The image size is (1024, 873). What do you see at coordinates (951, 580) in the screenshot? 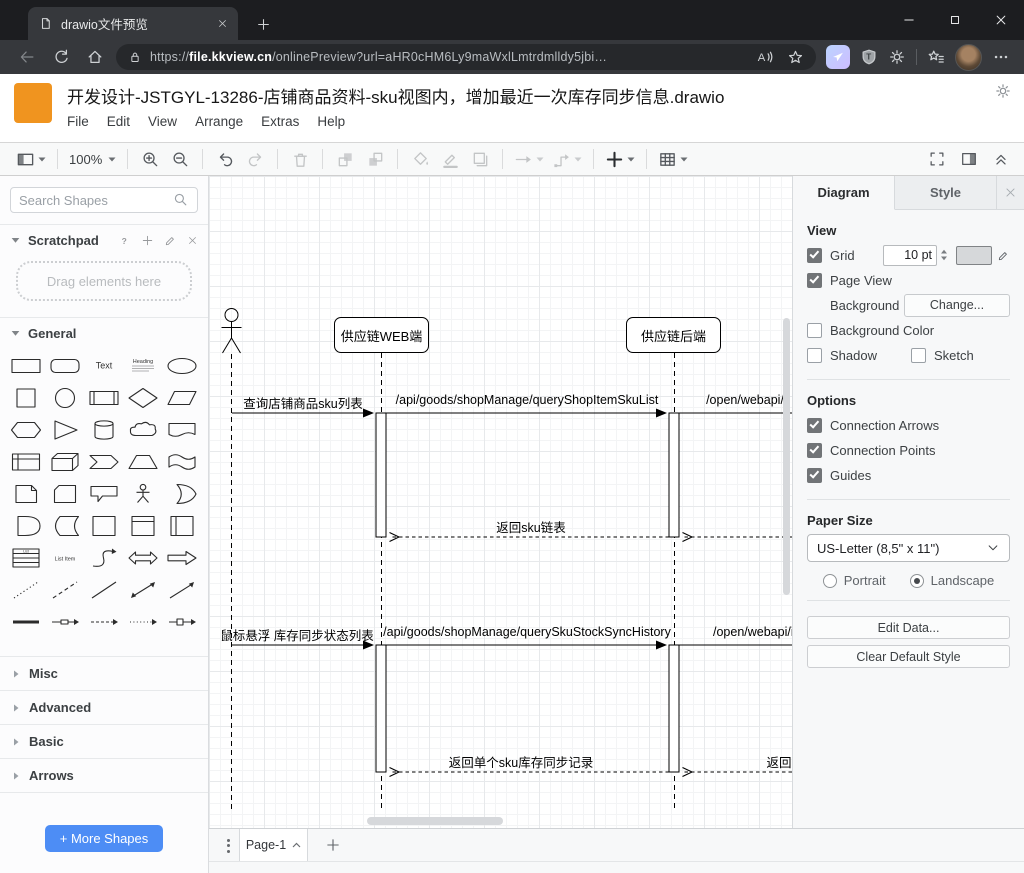
I see `landscape-radio: Landscape` at bounding box center [951, 580].